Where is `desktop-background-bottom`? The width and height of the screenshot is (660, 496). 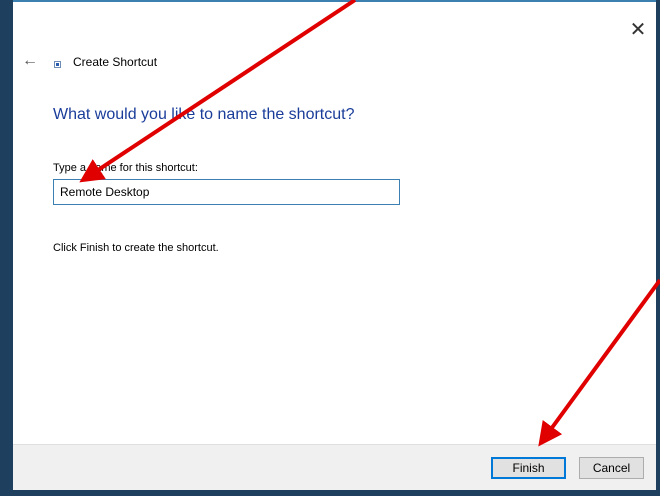
desktop-background-bottom is located at coordinates (330, 493).